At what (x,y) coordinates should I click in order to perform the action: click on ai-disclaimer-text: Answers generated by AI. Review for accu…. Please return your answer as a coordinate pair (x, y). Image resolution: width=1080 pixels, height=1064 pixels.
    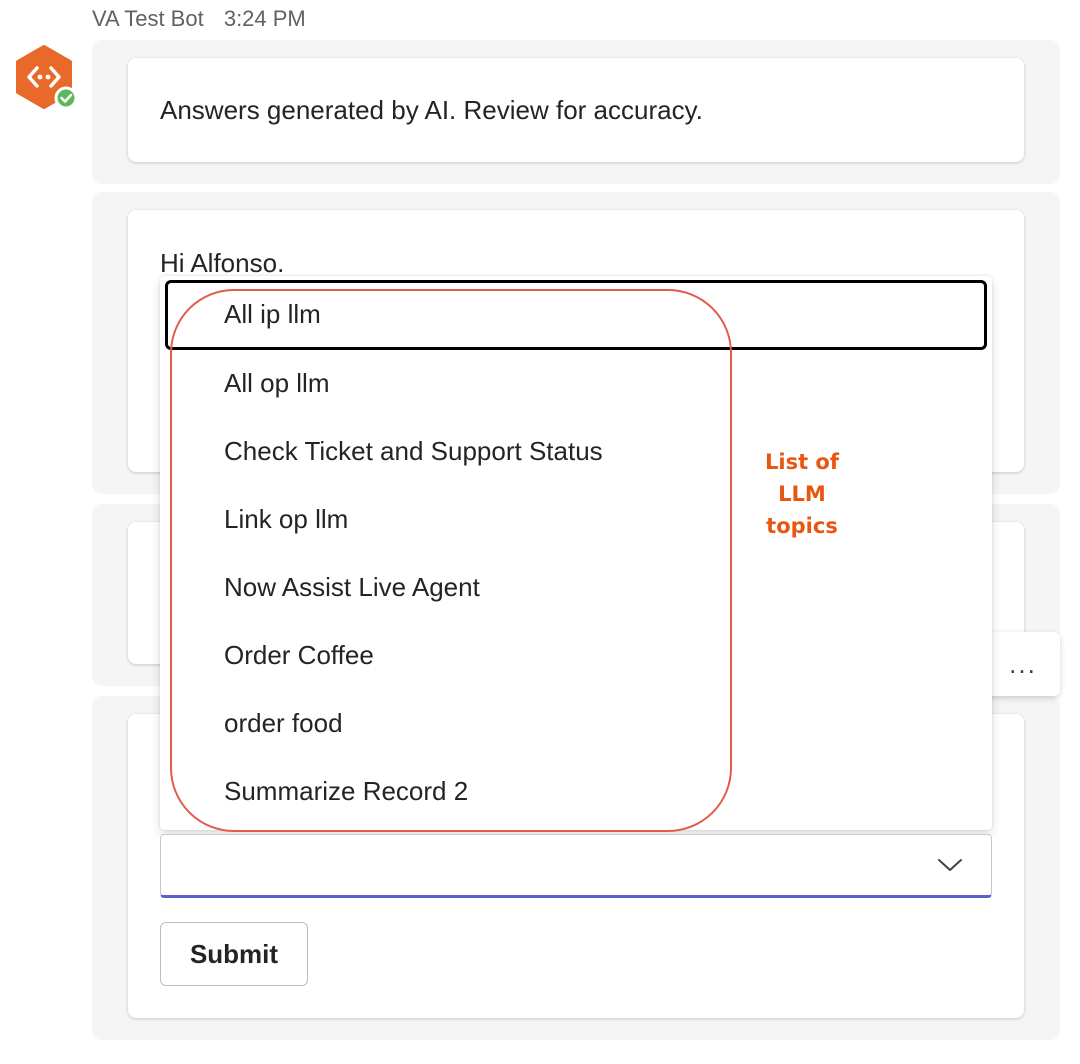
    Looking at the image, I should click on (431, 110).